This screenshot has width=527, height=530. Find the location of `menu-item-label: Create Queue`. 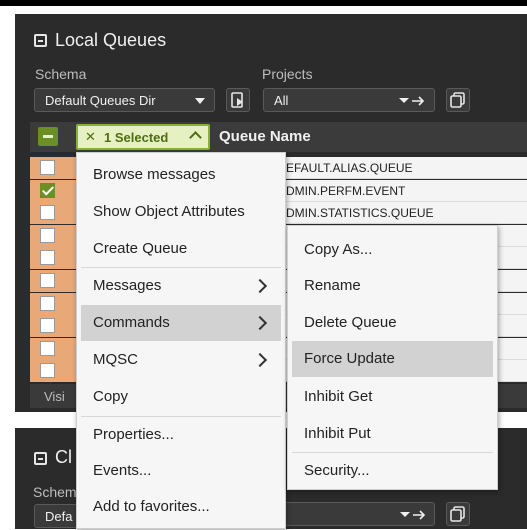

menu-item-label: Create Queue is located at coordinates (140, 248).